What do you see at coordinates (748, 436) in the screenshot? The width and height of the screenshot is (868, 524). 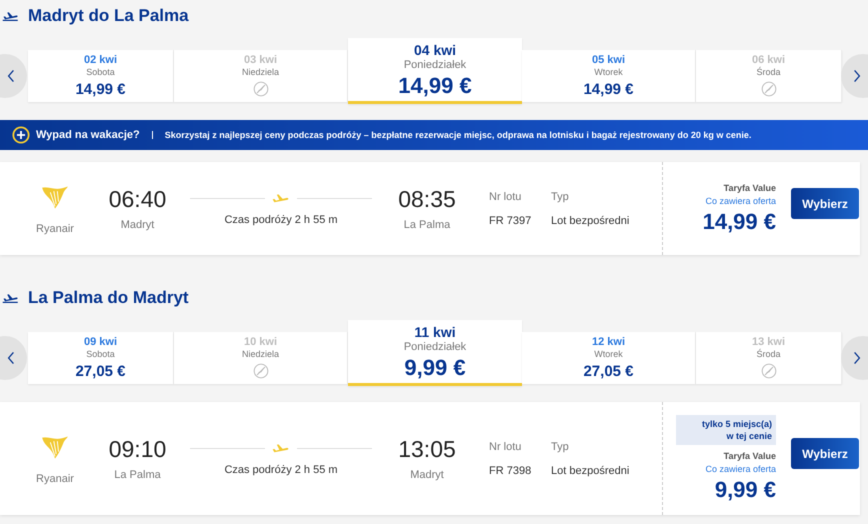 I see `badge-text: w tej cenie` at bounding box center [748, 436].